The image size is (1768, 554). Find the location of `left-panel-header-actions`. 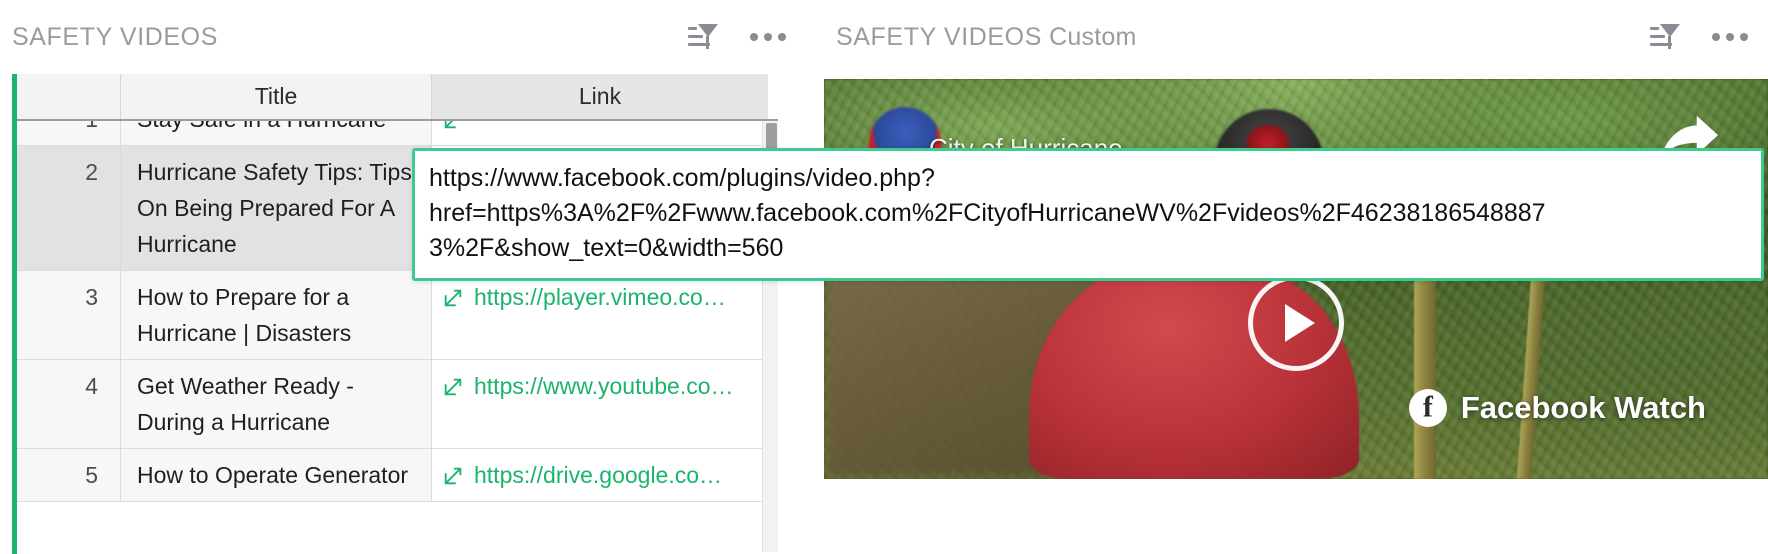

left-panel-header-actions is located at coordinates (737, 37).